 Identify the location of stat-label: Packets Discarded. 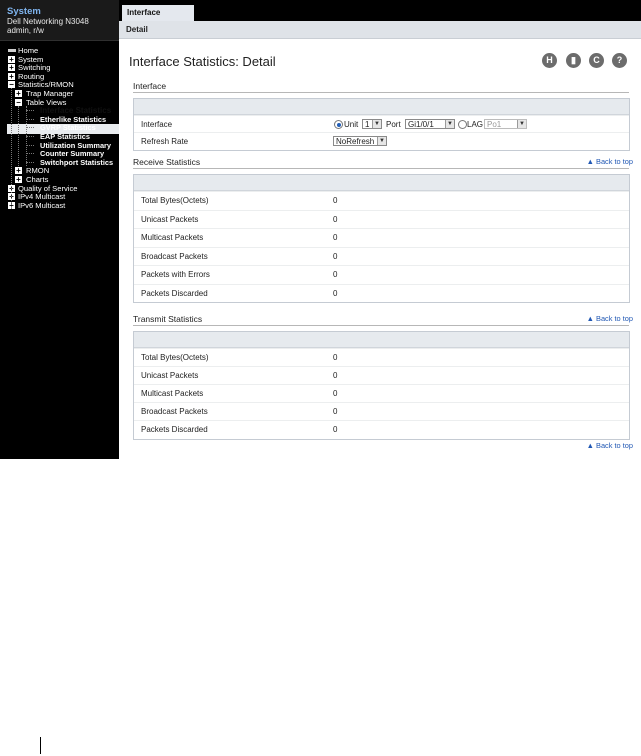
(174, 429).